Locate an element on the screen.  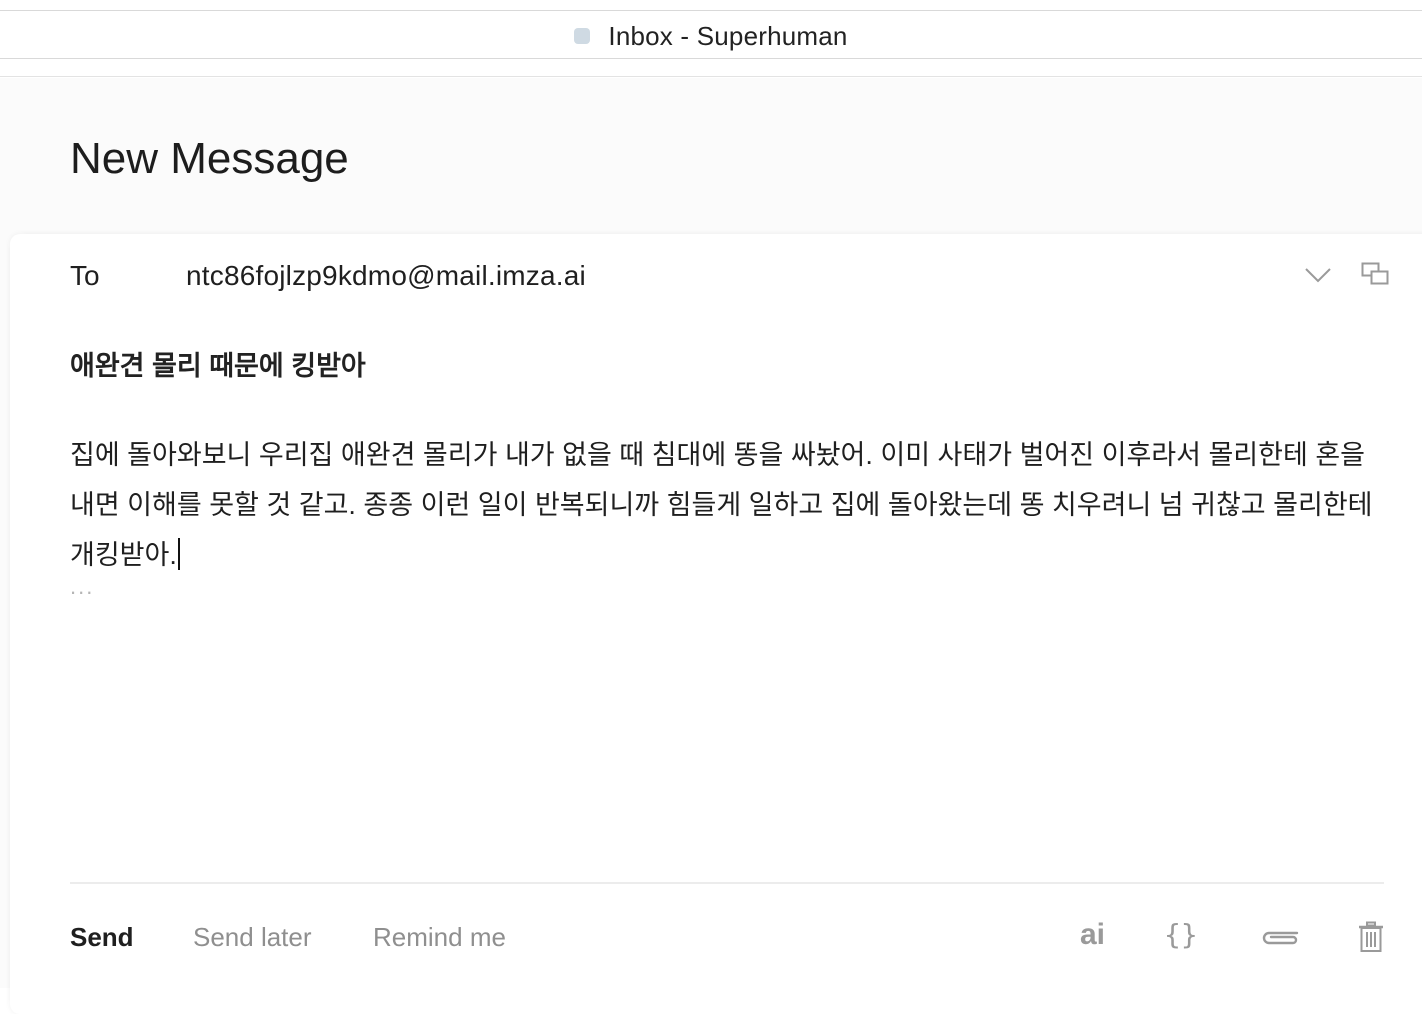
text-caret is located at coordinates (178, 554).